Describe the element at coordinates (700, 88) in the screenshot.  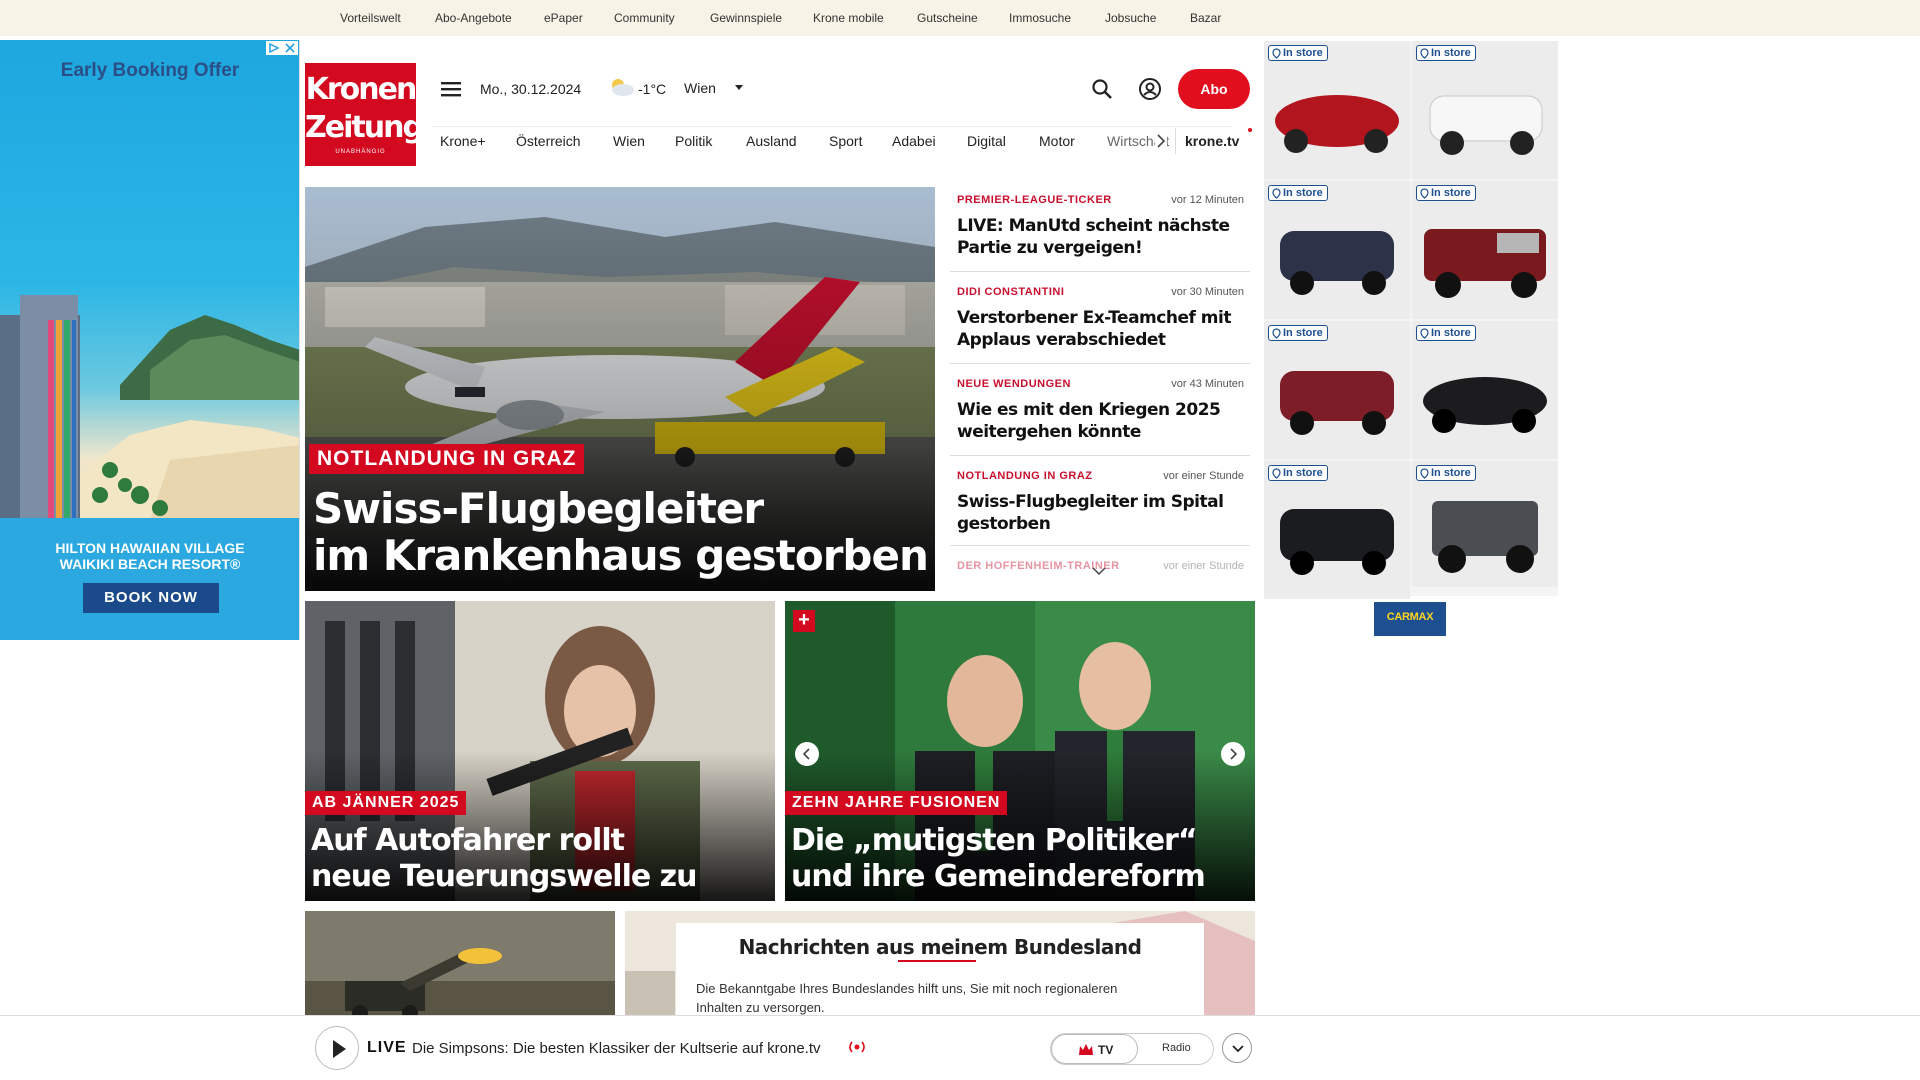
I see `location-select: Wien` at that location.